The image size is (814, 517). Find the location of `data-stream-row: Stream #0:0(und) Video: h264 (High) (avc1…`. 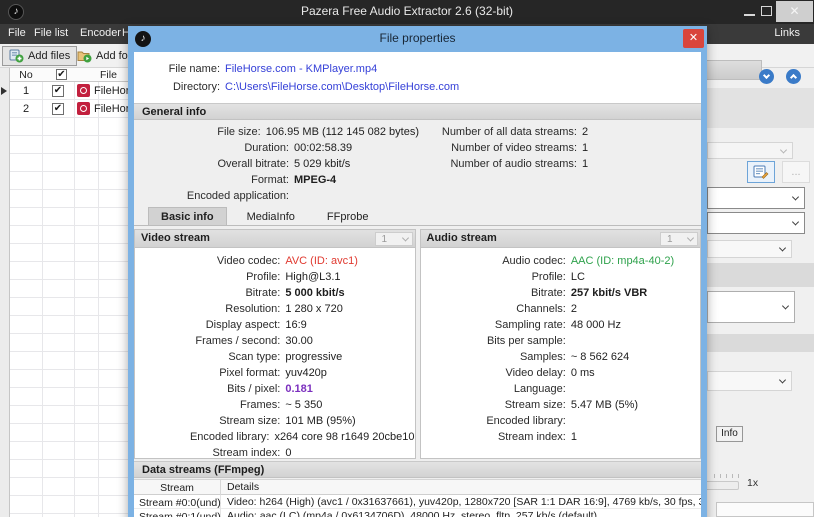

data-stream-row: Stream #0:0(und) Video: h264 (High) (avc1… is located at coordinates (417, 501).